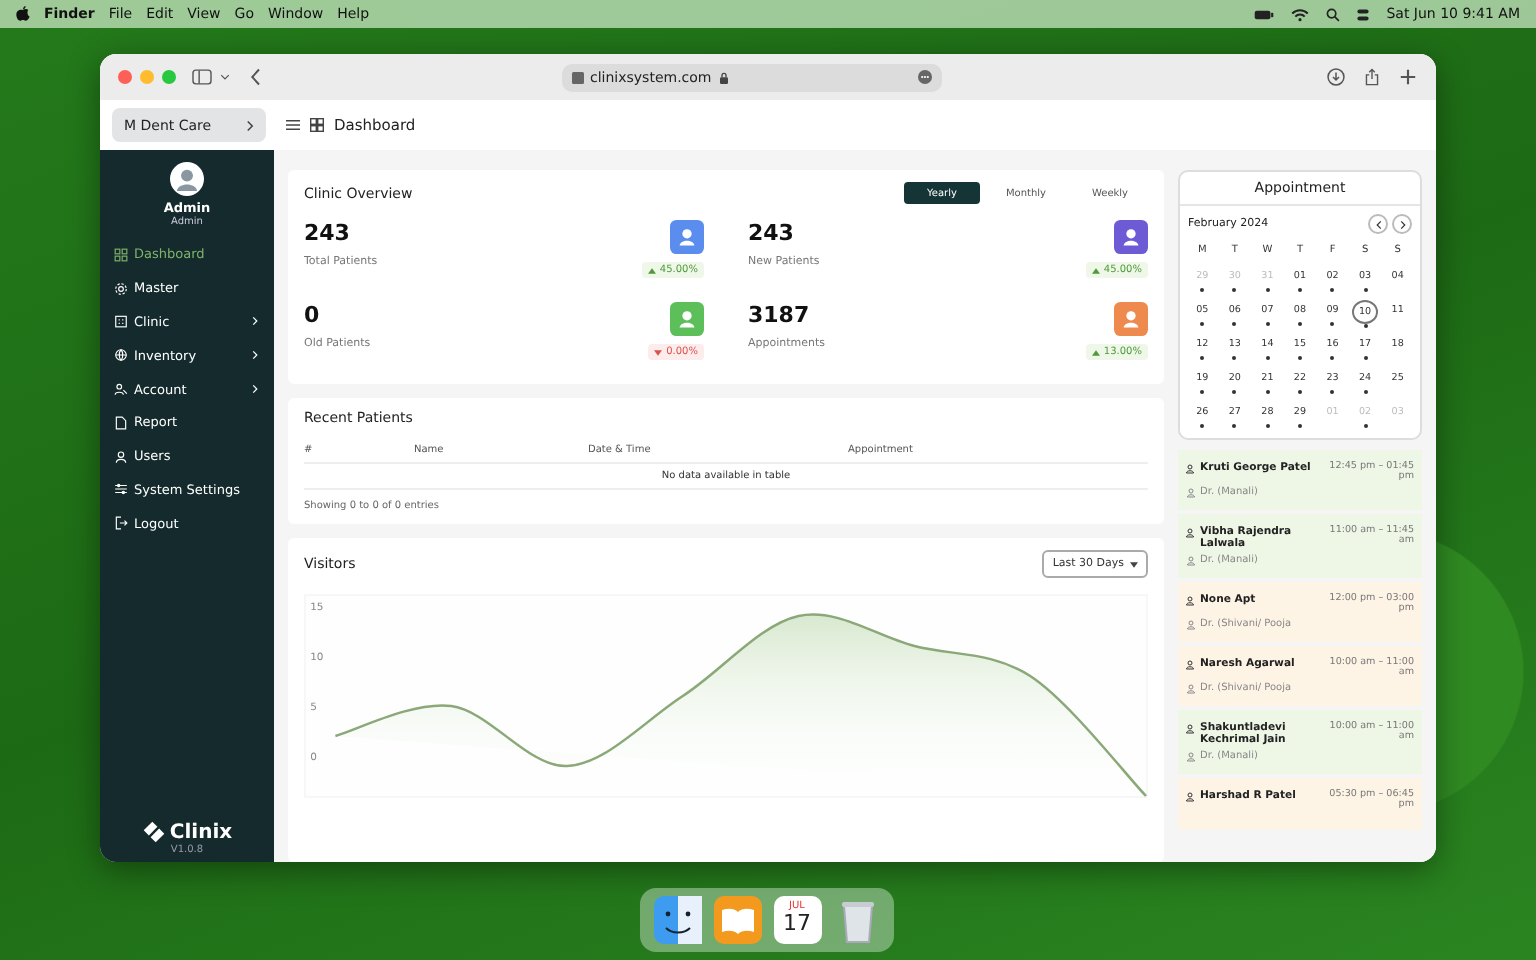 The width and height of the screenshot is (1536, 960). Describe the element at coordinates (578, 77) in the screenshot. I see `page-icon` at that location.